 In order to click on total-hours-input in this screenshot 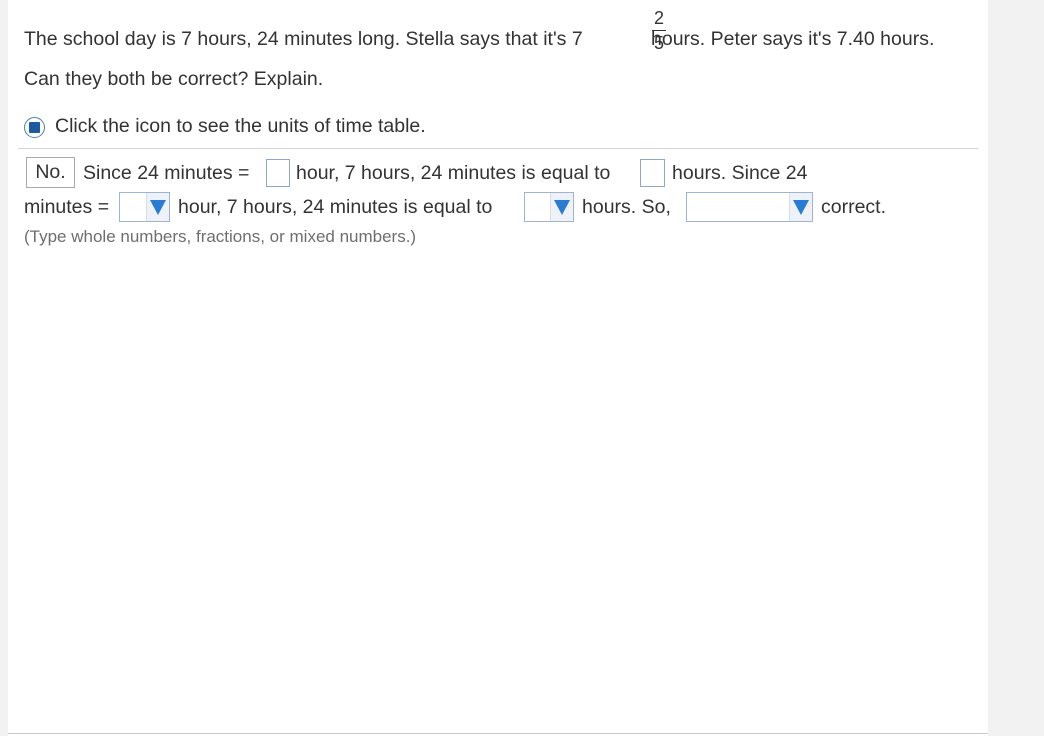, I will do `click(652, 173)`.